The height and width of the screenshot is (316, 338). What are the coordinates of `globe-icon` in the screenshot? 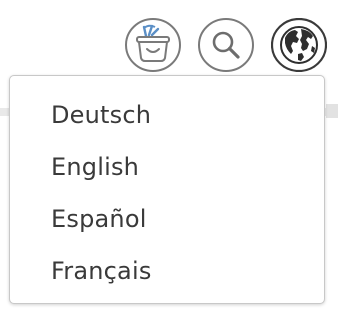 It's located at (299, 45).